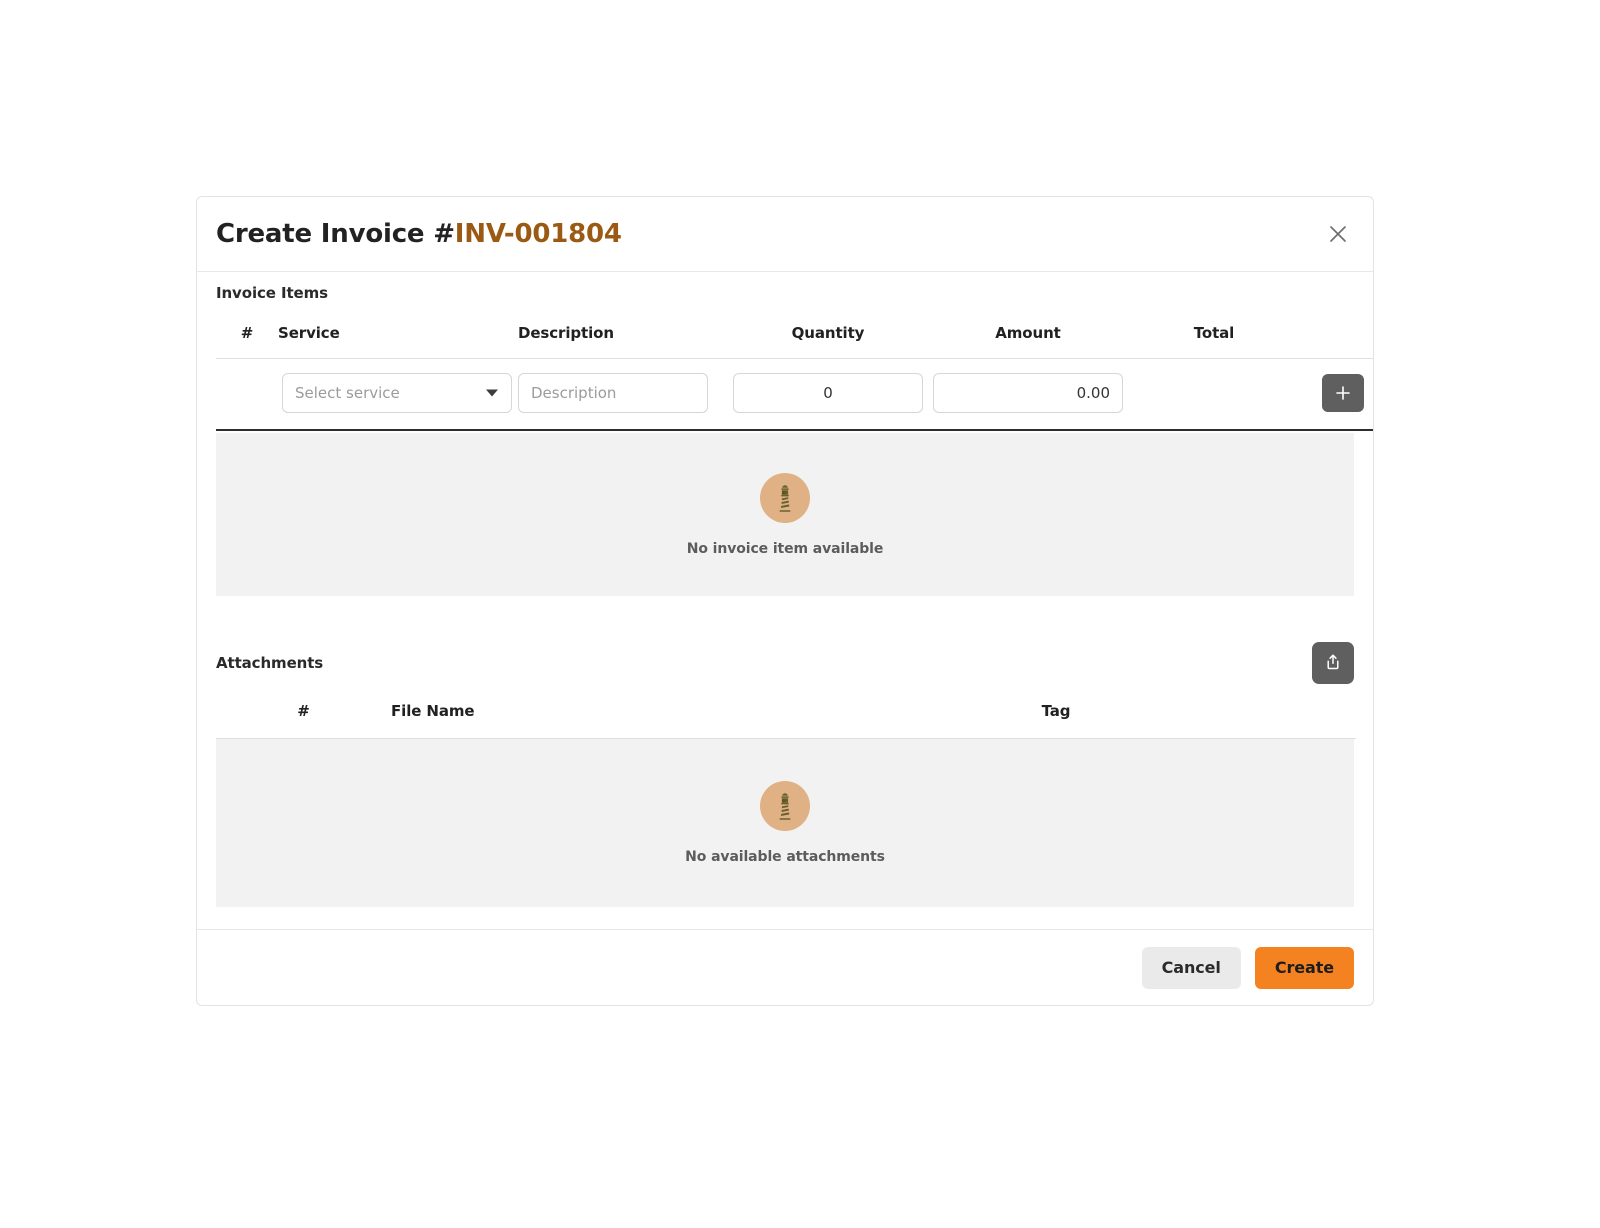 The width and height of the screenshot is (1600, 1228). I want to click on attachments-label: Attachments, so click(270, 663).